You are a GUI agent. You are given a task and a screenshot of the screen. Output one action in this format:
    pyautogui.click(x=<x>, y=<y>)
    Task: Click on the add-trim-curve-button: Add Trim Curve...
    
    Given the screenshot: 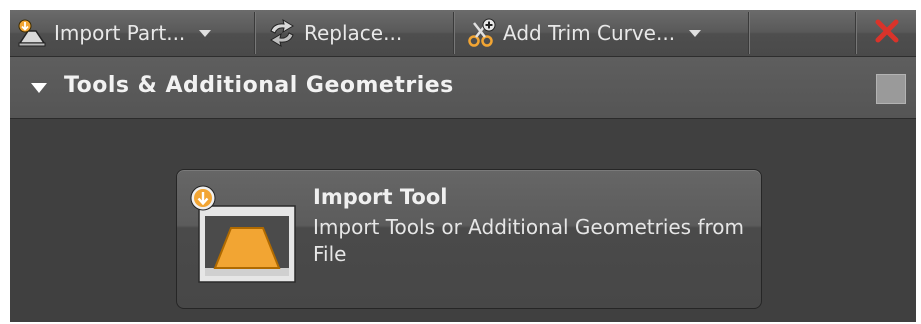 What is the action you would take?
    pyautogui.click(x=583, y=33)
    